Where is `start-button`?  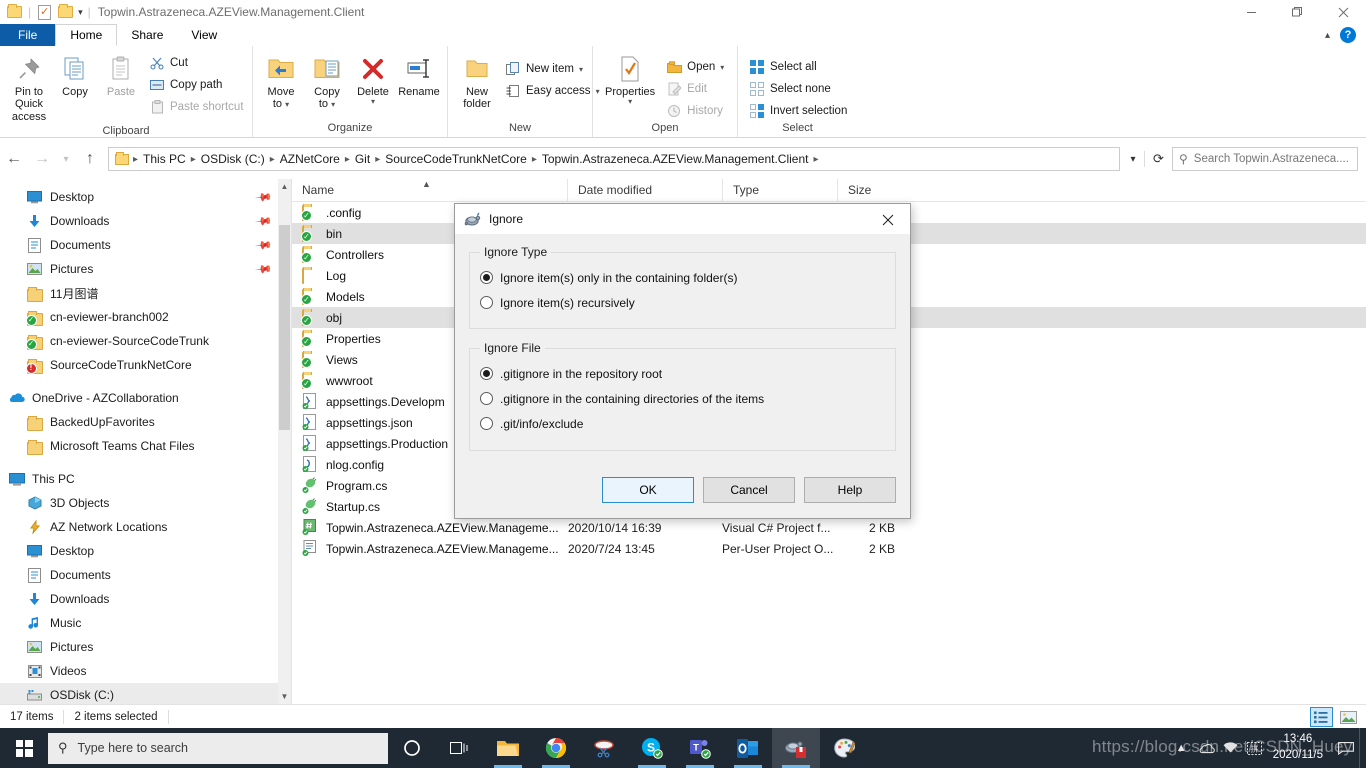 start-button is located at coordinates (24, 748).